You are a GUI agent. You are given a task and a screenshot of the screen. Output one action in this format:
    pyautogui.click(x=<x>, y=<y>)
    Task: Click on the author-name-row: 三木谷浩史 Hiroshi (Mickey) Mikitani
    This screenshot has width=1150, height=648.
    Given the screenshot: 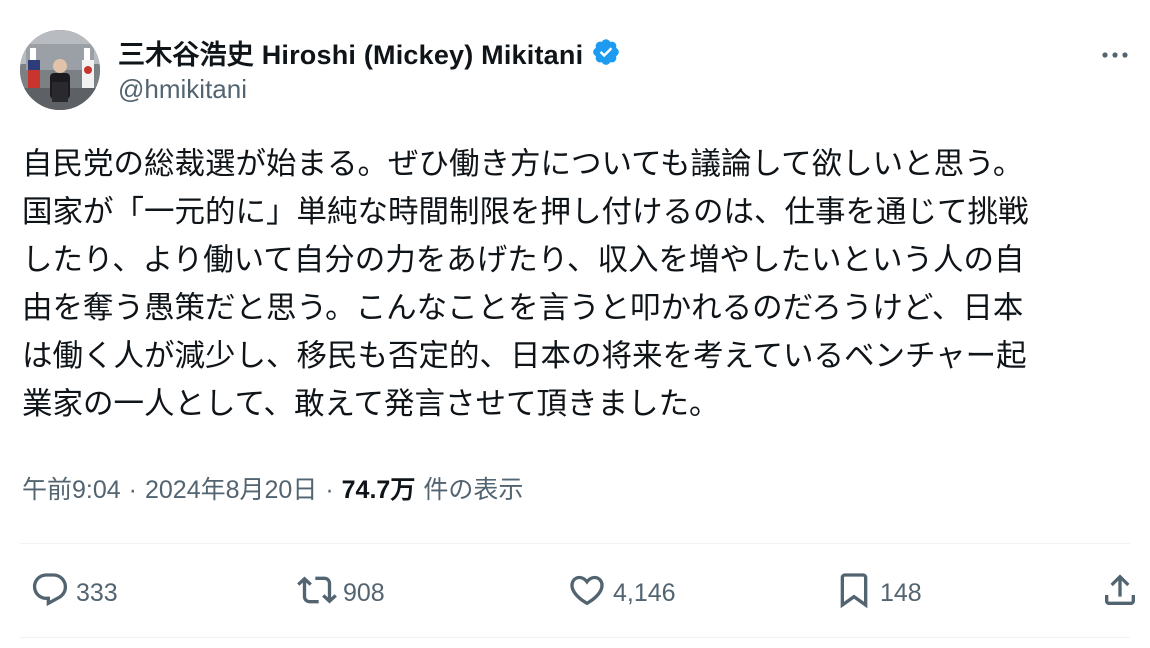 What is the action you would take?
    pyautogui.click(x=369, y=52)
    